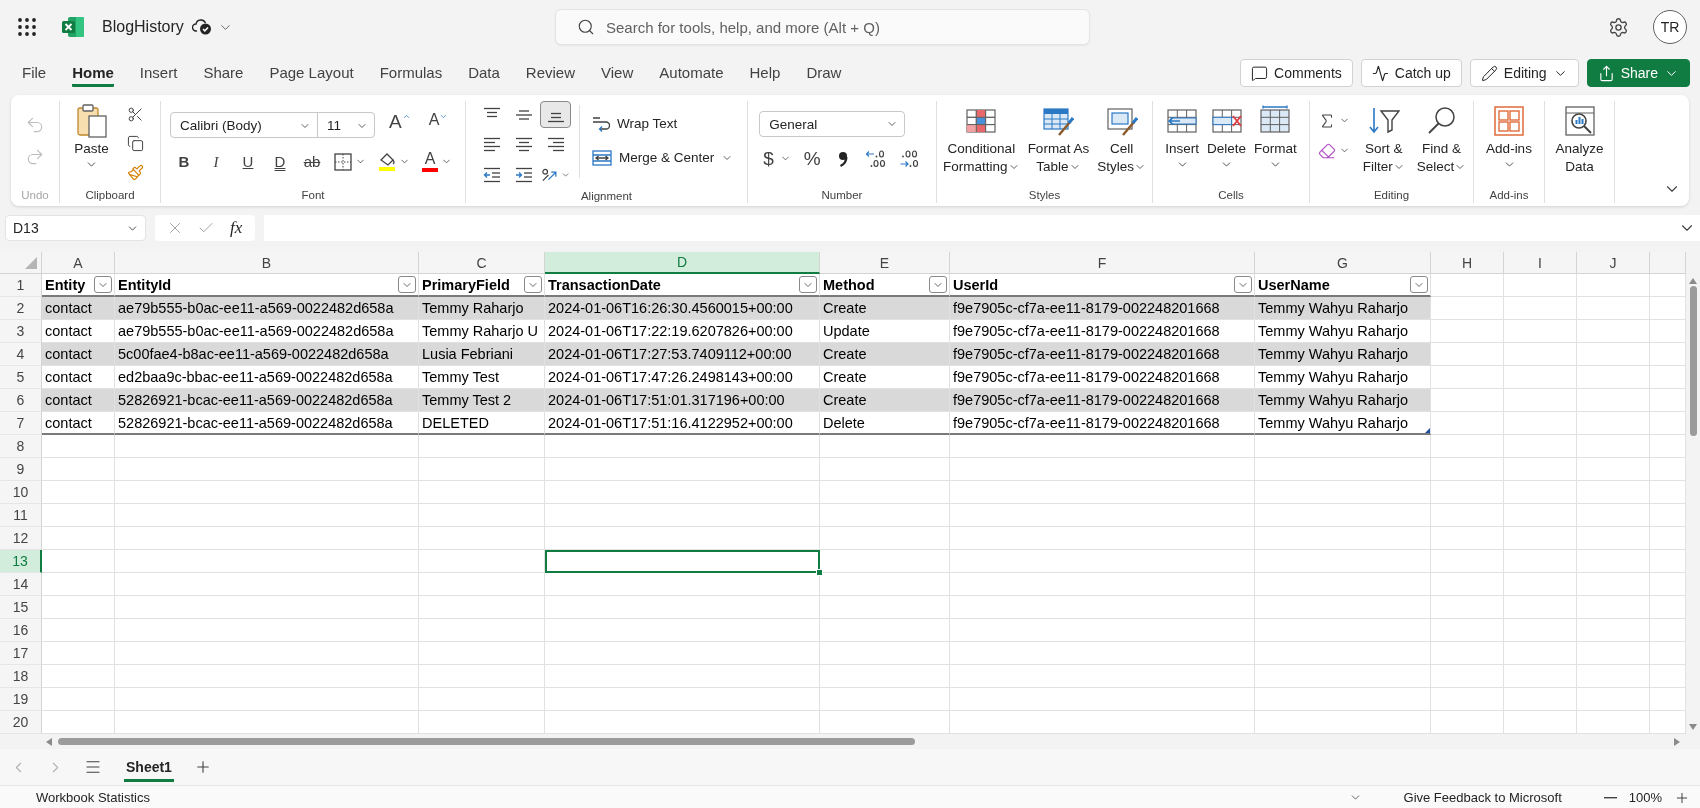 The height and width of the screenshot is (808, 1700). Describe the element at coordinates (91, 136) in the screenshot. I see `paste-button: Paste` at that location.